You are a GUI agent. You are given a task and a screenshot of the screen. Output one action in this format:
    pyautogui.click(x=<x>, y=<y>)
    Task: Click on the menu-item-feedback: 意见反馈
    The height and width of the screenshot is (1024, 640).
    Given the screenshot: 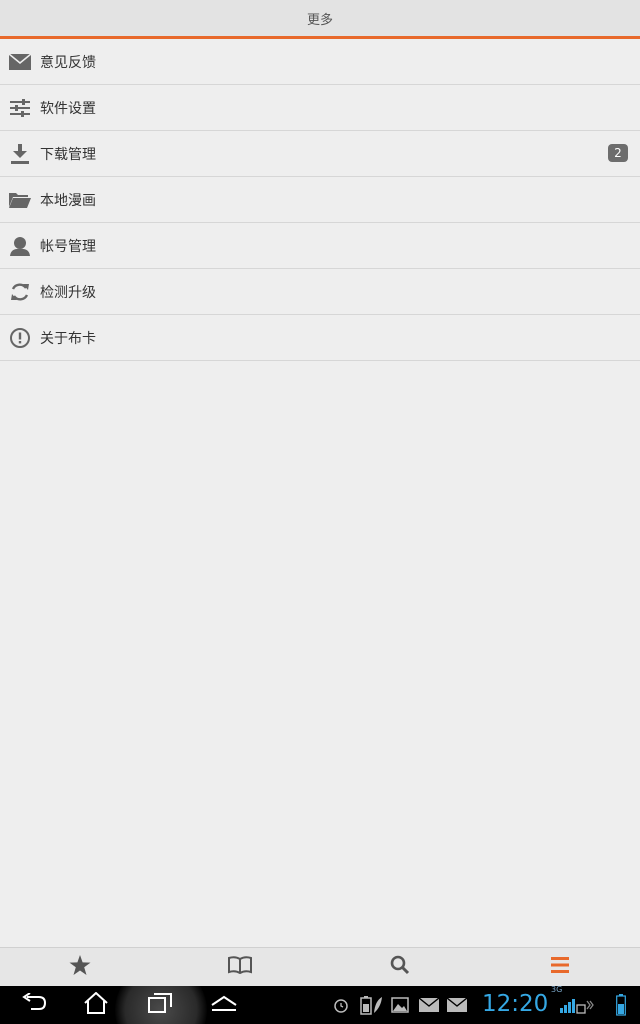 What is the action you would take?
    pyautogui.click(x=320, y=62)
    